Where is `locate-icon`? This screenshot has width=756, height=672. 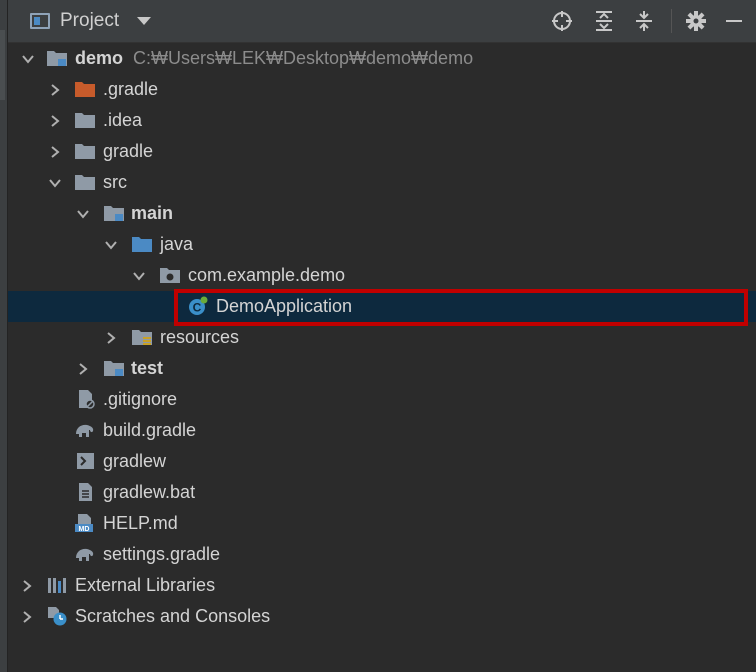
locate-icon is located at coordinates (562, 21).